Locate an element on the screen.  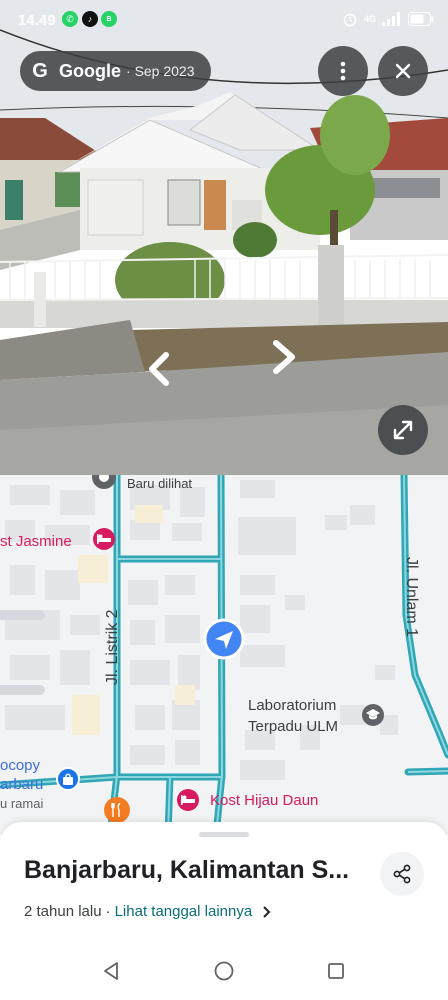
clock: 14.49 is located at coordinates (37, 20).